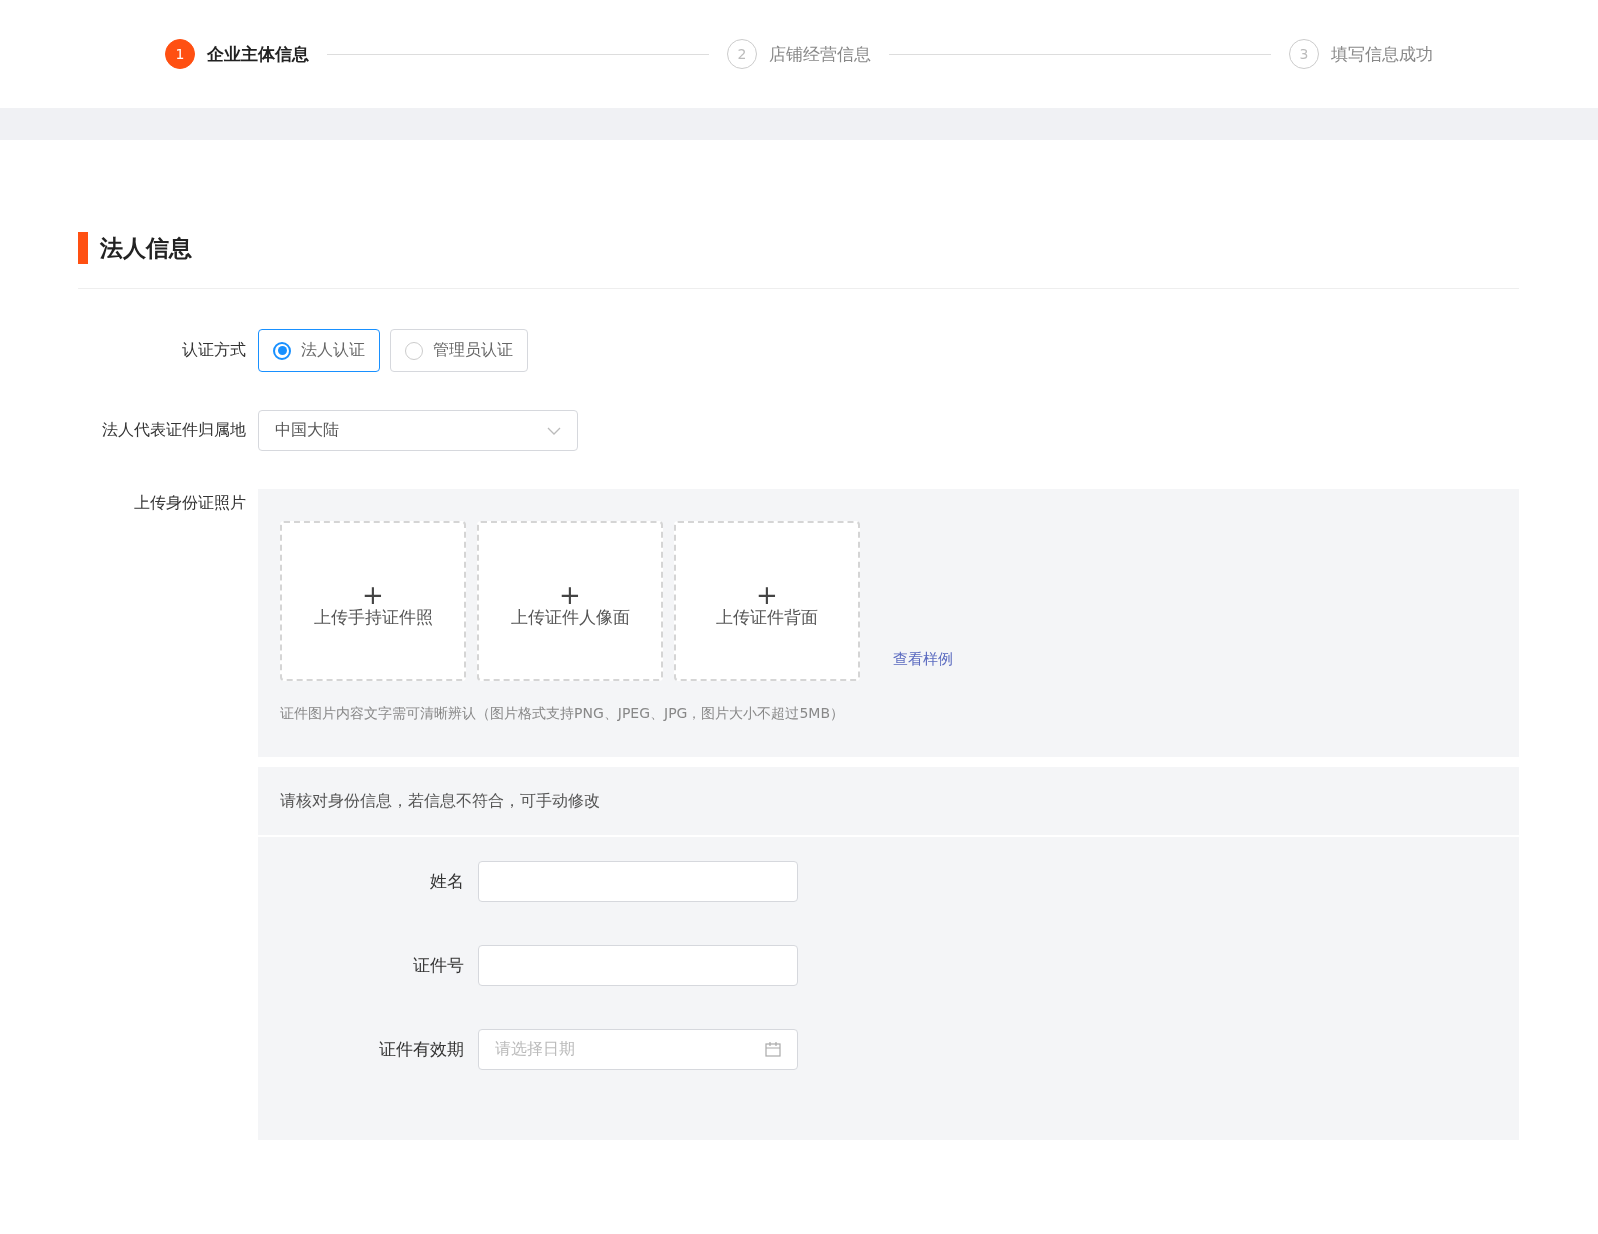 This screenshot has width=1598, height=1234. Describe the element at coordinates (180, 54) in the screenshot. I see `step-number: 1` at that location.